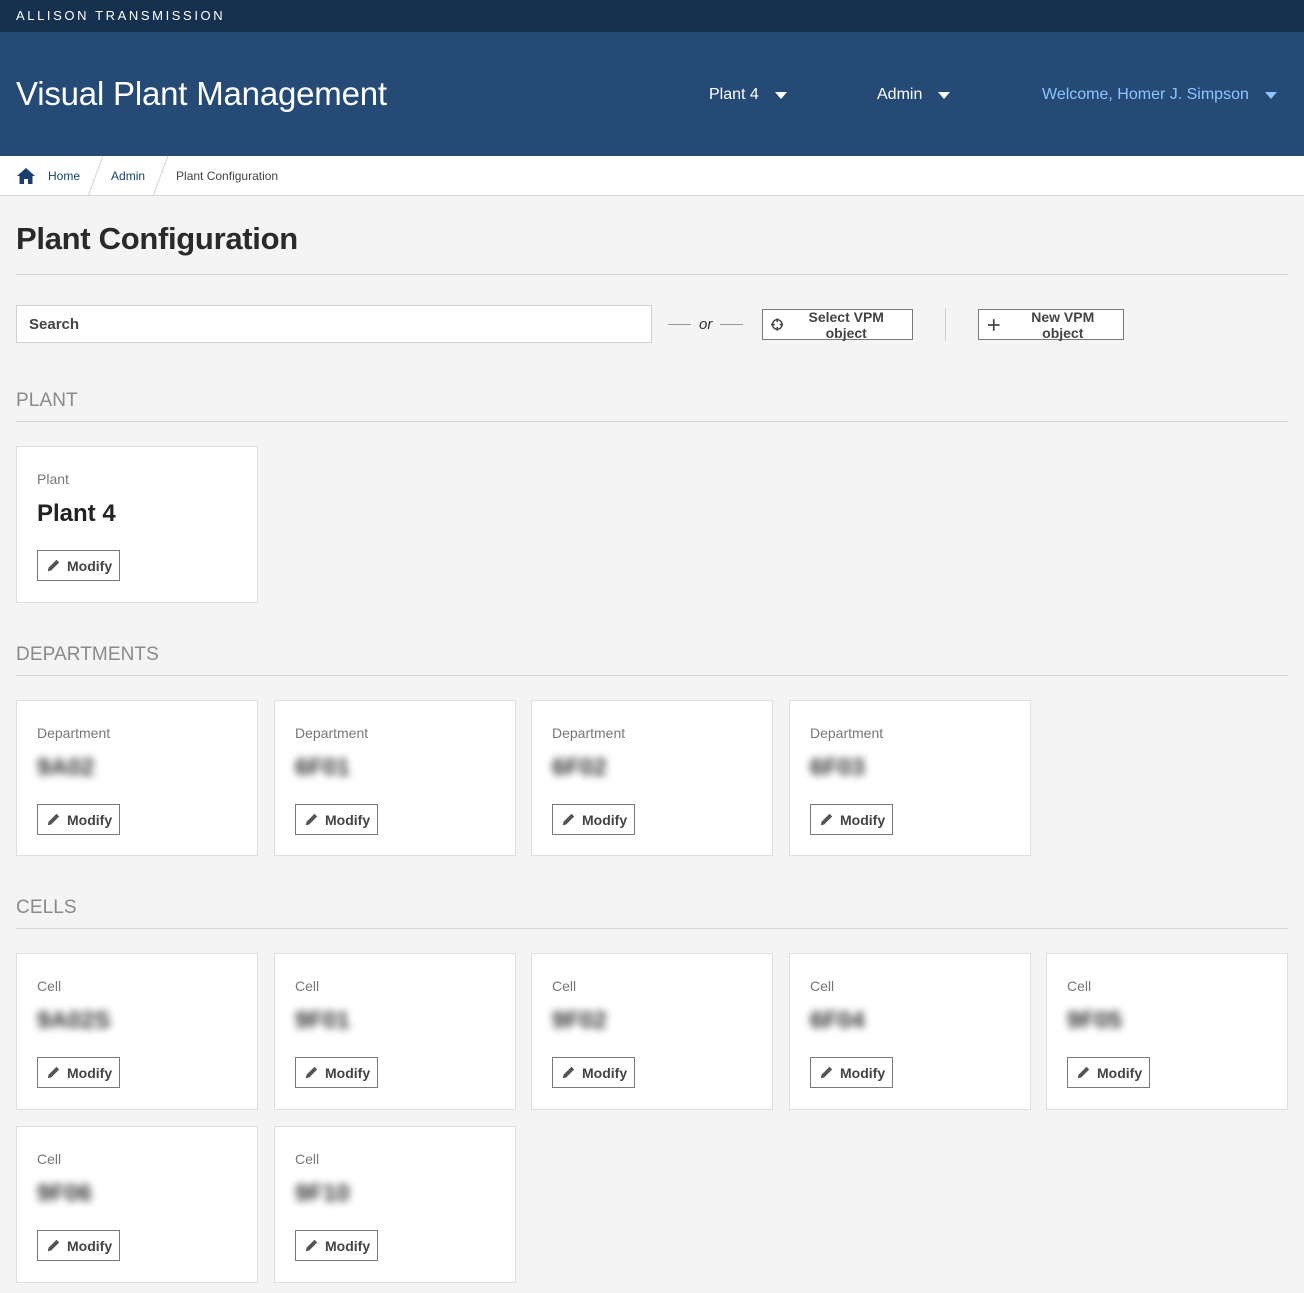  I want to click on breadcrumb-home: Home, so click(48, 176).